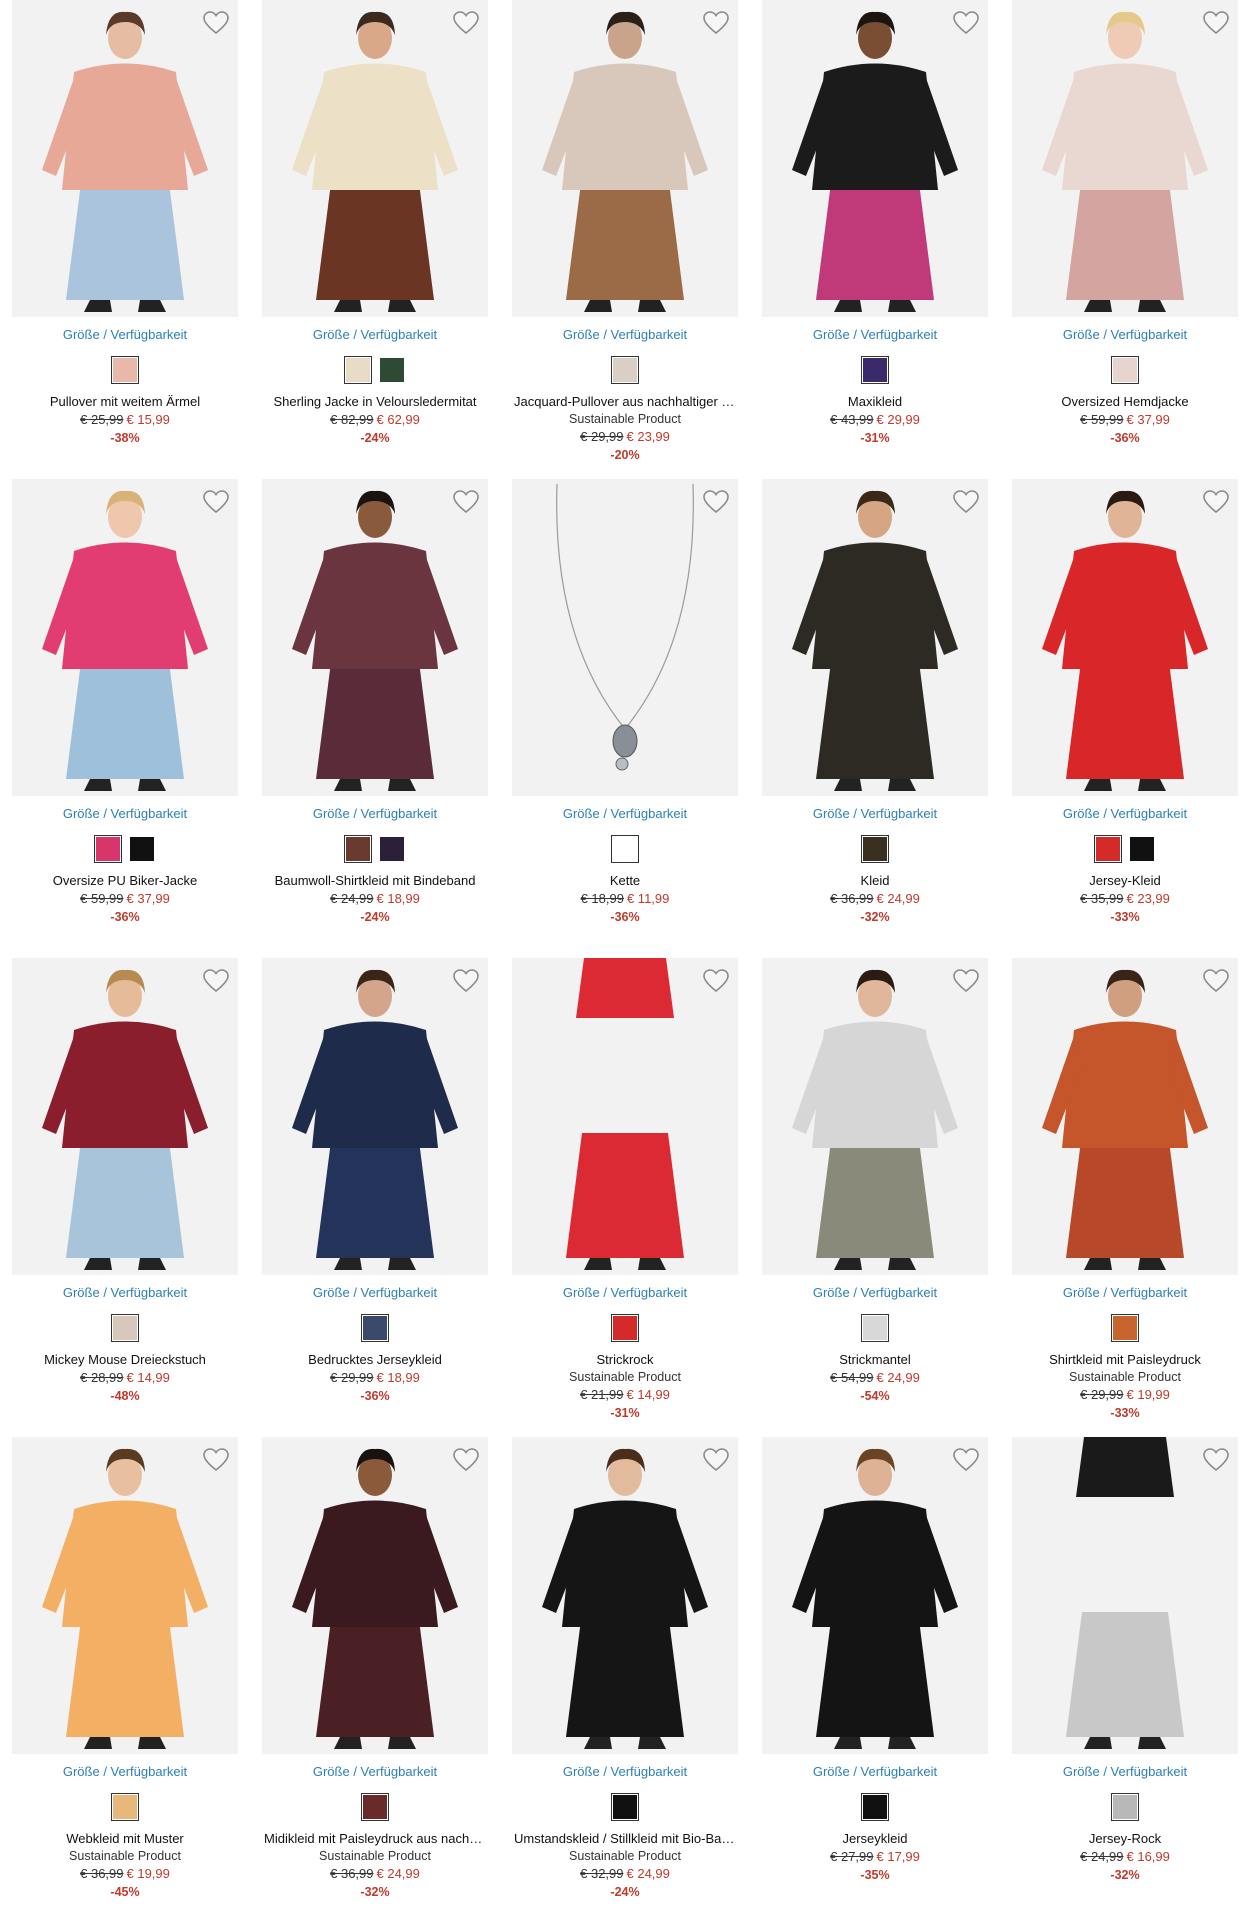 The width and height of the screenshot is (1250, 1916). What do you see at coordinates (875, 402) in the screenshot?
I see `product-name: Maxikleid` at bounding box center [875, 402].